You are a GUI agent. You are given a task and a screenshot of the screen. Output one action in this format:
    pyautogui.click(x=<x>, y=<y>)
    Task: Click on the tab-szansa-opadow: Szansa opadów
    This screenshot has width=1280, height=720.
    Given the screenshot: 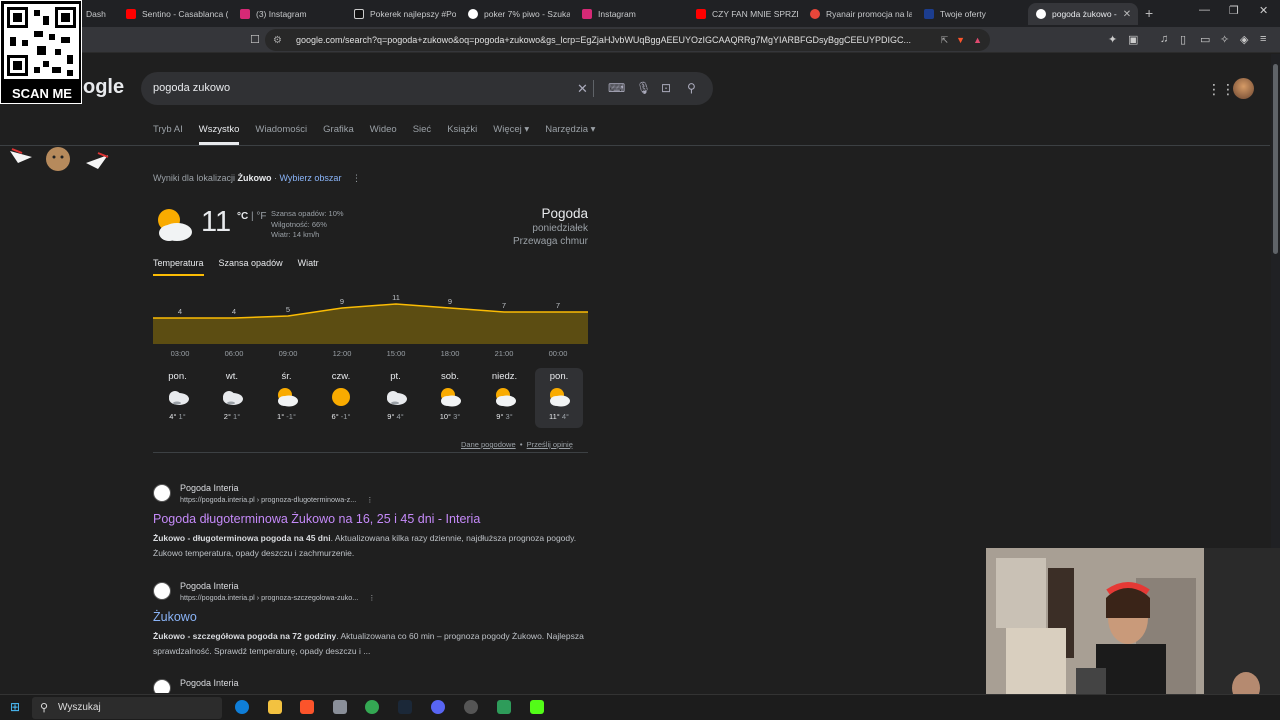 What is the action you would take?
    pyautogui.click(x=251, y=267)
    